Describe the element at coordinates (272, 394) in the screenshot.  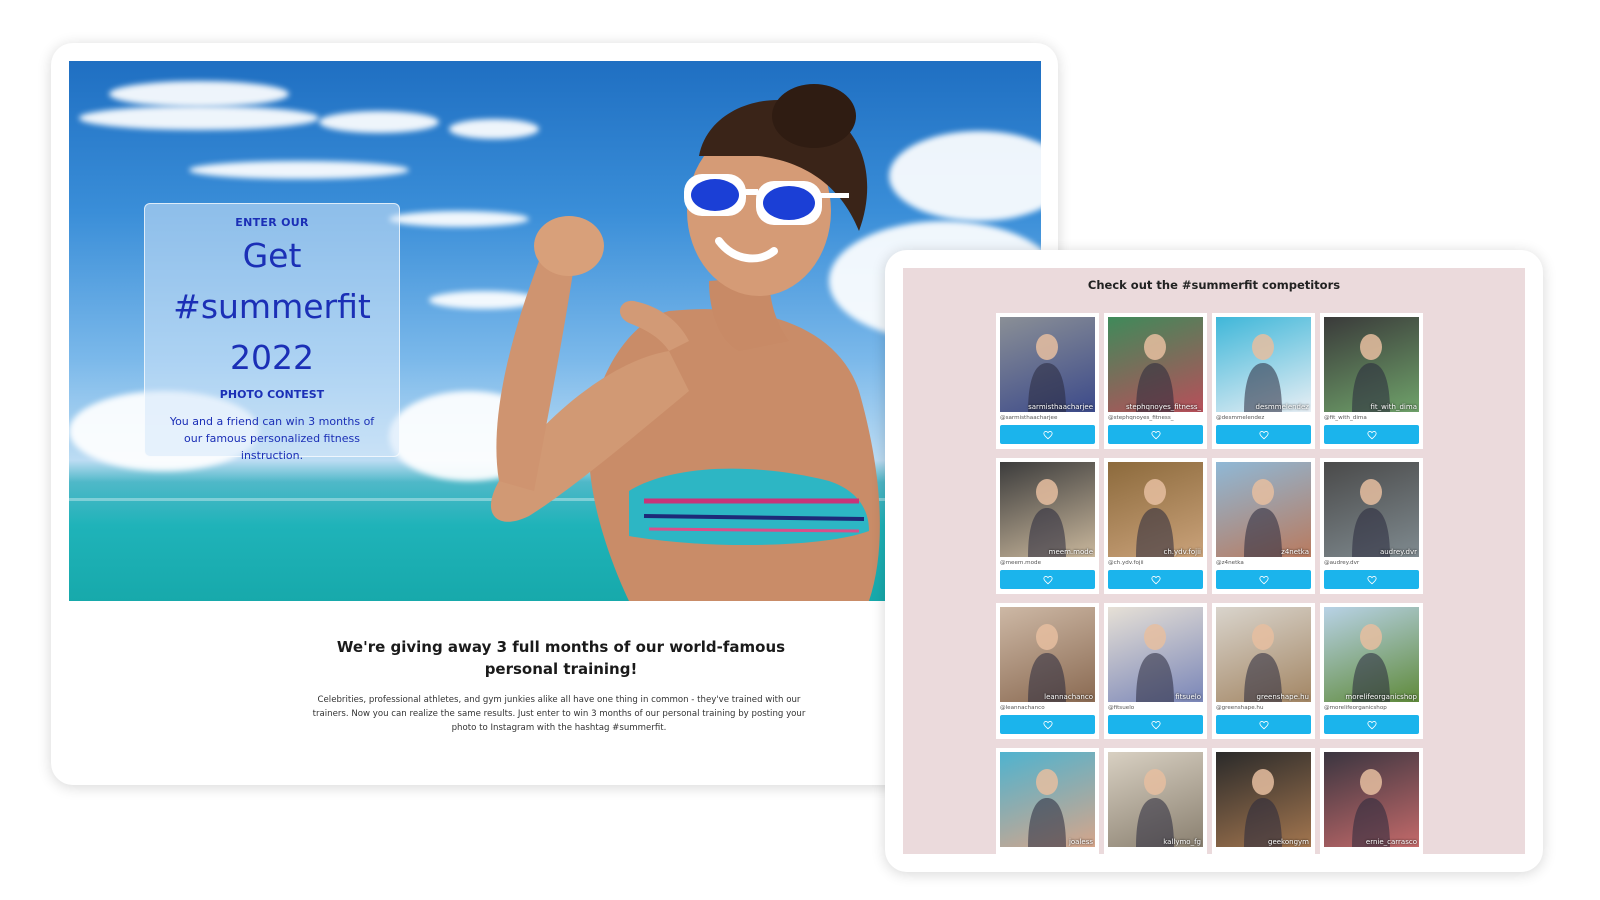
I see `promo-subtitle: PHOTO CONTEST` at that location.